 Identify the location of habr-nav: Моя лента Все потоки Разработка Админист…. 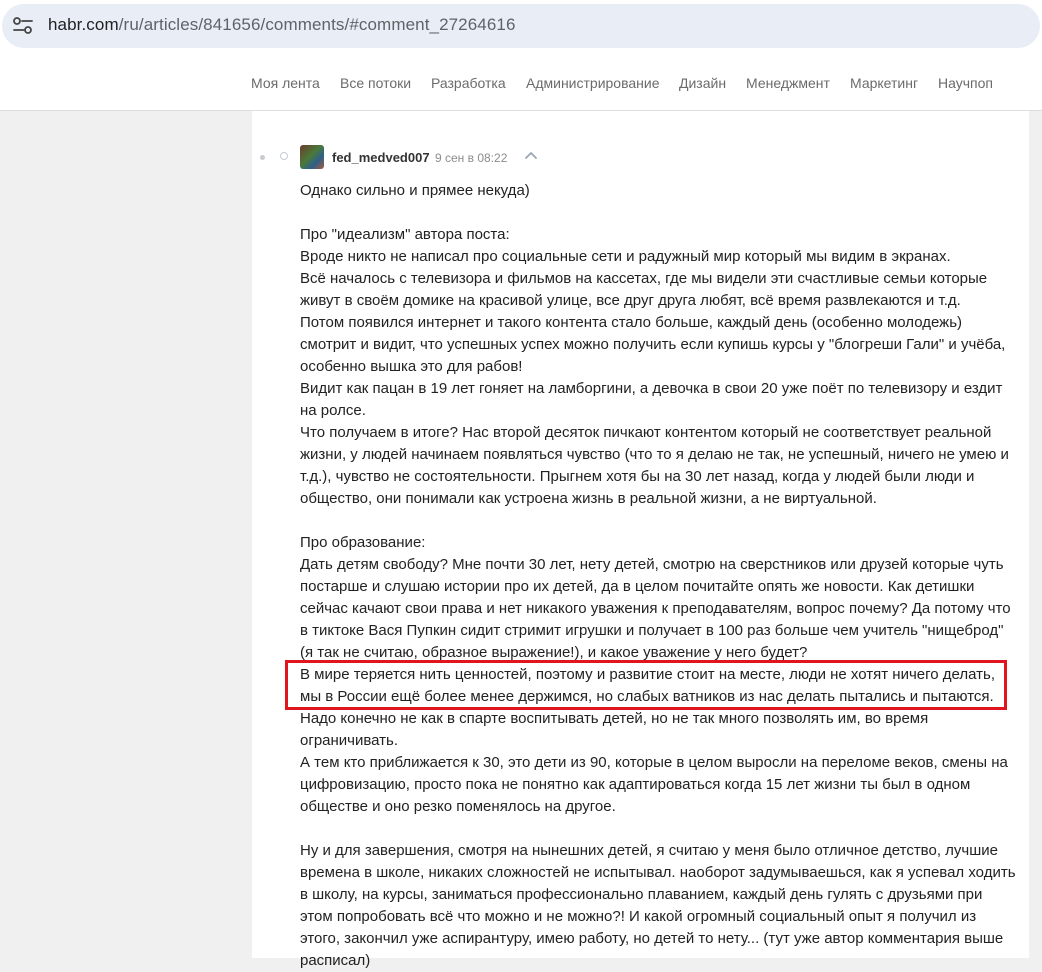
(521, 82).